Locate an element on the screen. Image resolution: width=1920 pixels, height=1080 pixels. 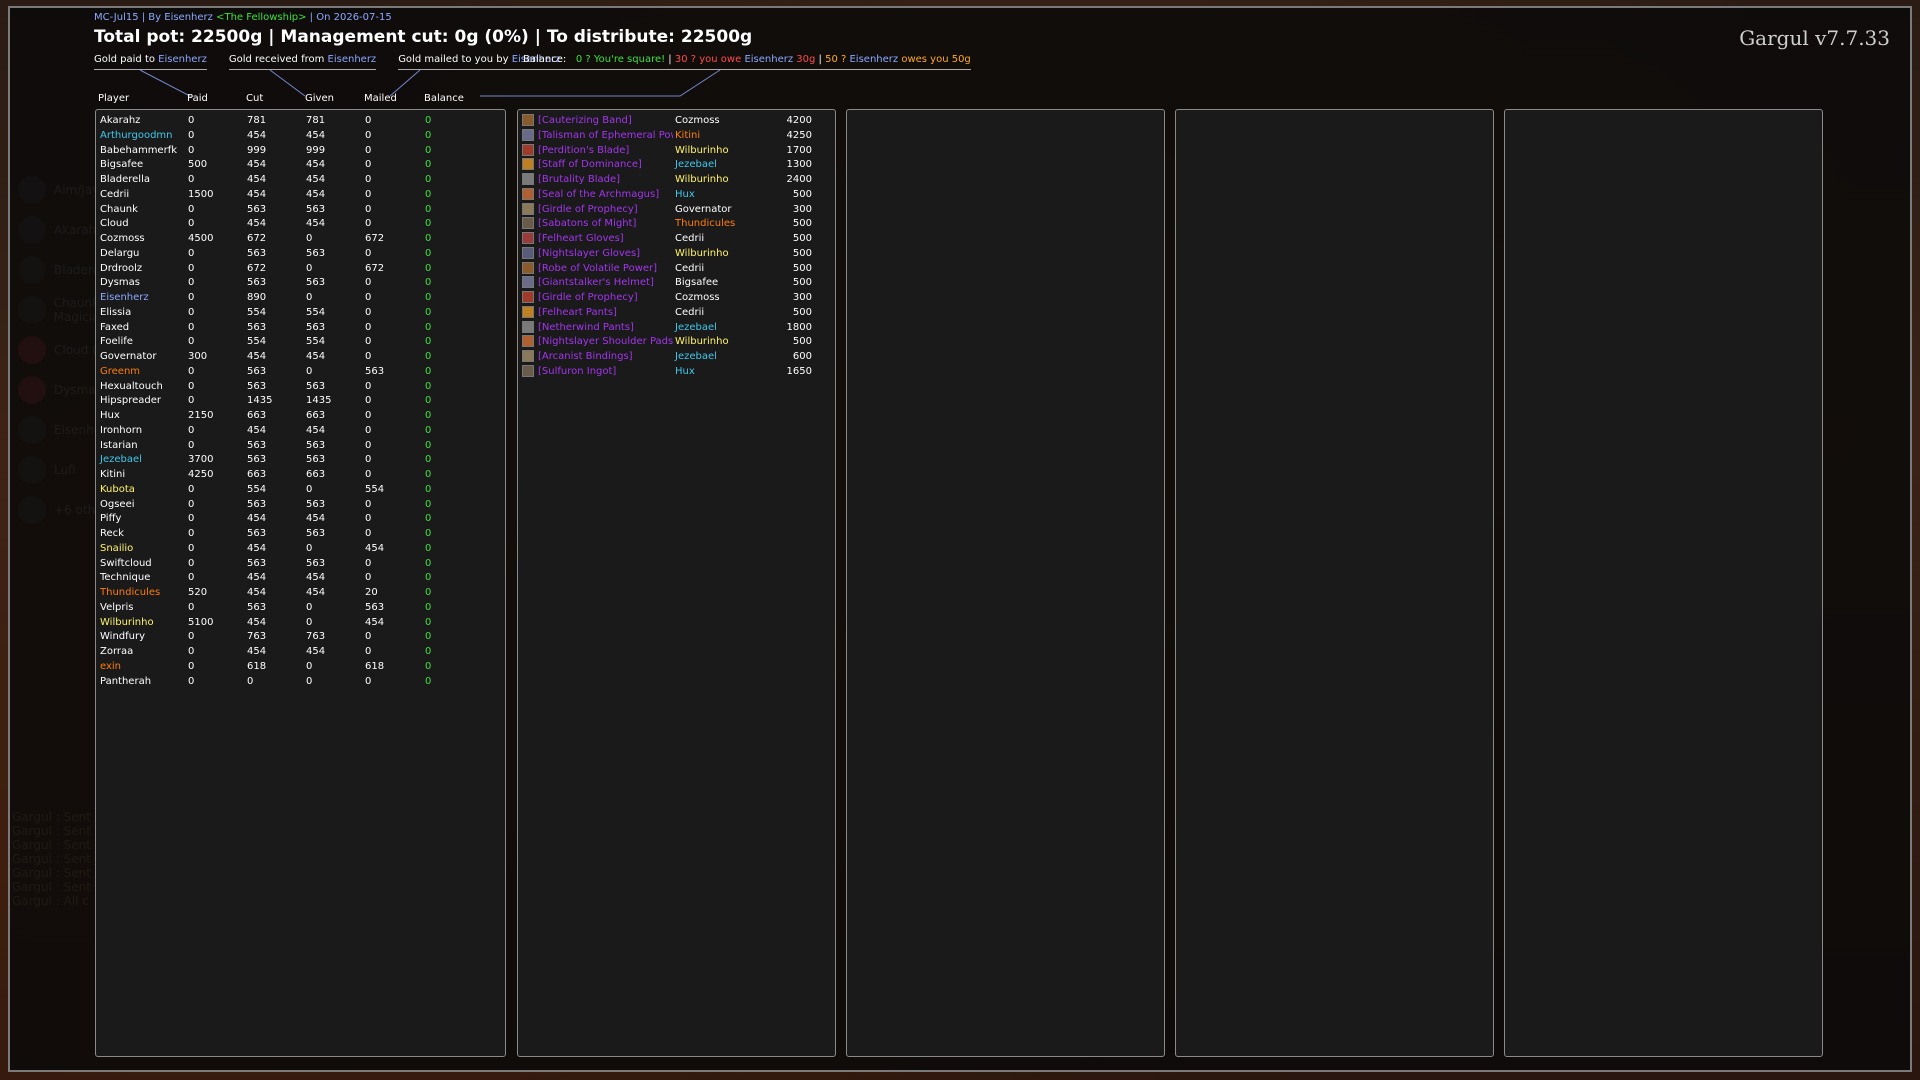
player-row: Bladerella 0 454 454 0 0 is located at coordinates (296, 180).